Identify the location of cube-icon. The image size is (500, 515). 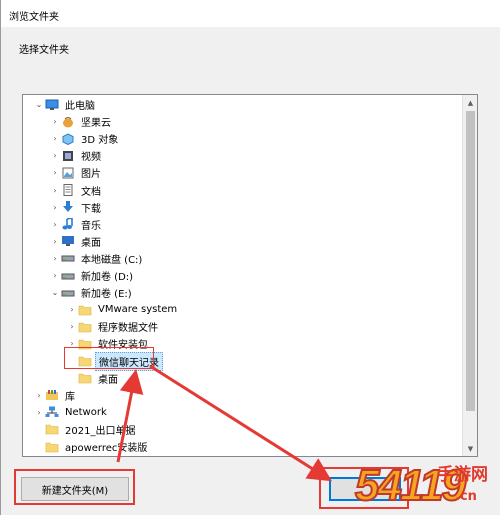
(67, 139).